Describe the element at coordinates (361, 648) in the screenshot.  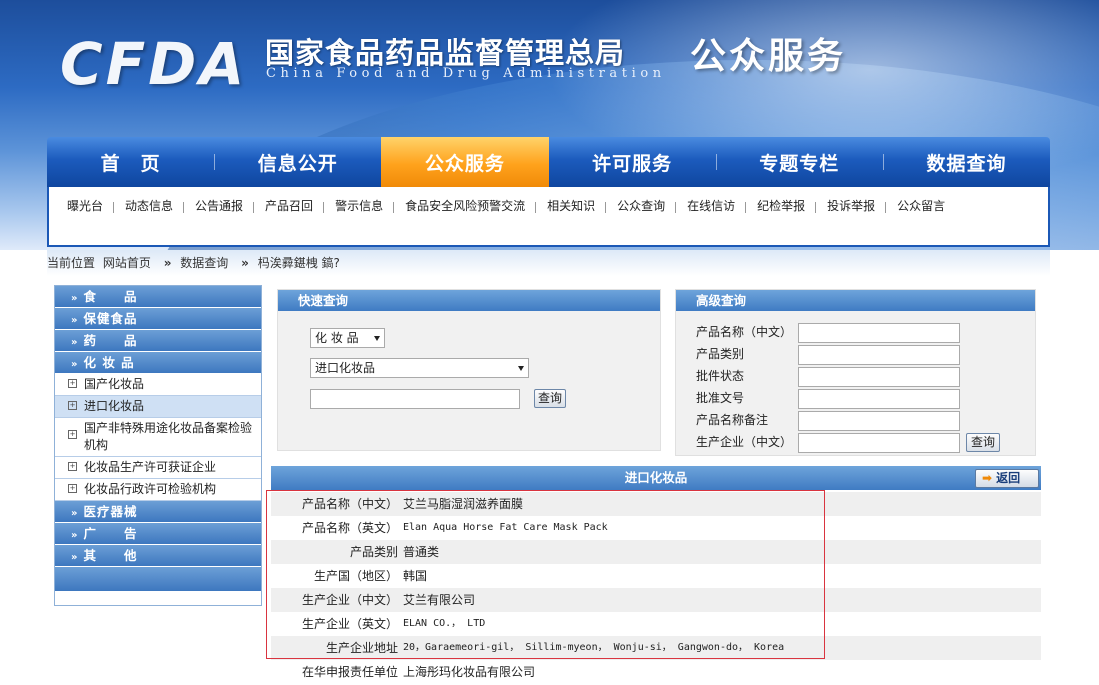
I see `row-label: 生产企业地址` at that location.